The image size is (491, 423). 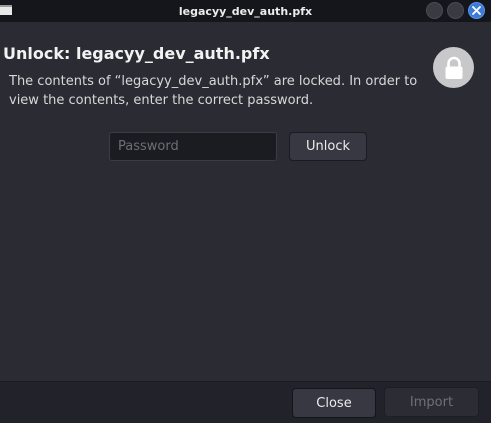 I want to click on close-button: Close, so click(x=334, y=403).